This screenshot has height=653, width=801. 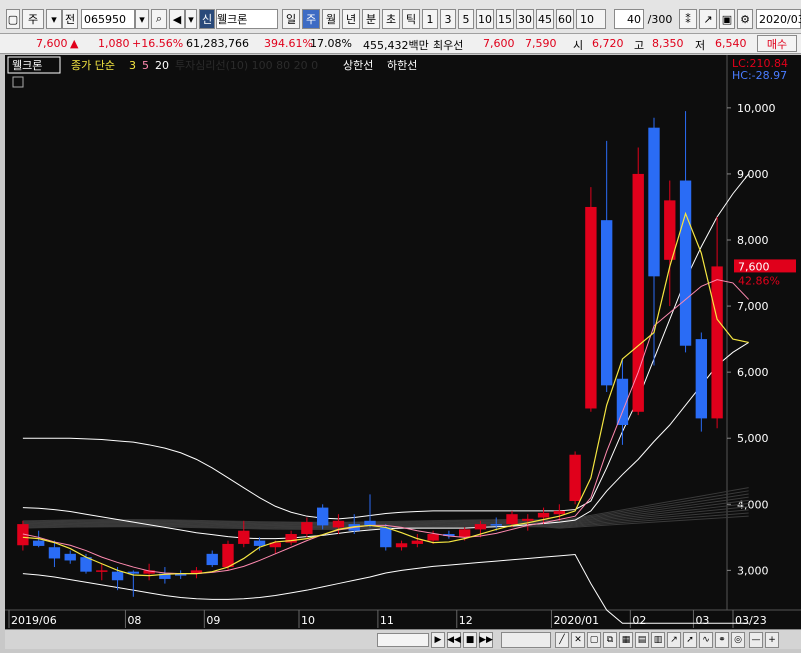 What do you see at coordinates (591, 19) in the screenshot?
I see `interval-custom-select: 10` at bounding box center [591, 19].